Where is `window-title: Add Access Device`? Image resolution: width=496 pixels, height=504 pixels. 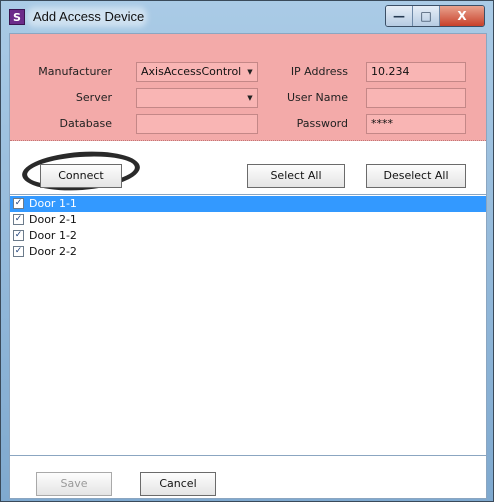 window-title: Add Access Device is located at coordinates (89, 16).